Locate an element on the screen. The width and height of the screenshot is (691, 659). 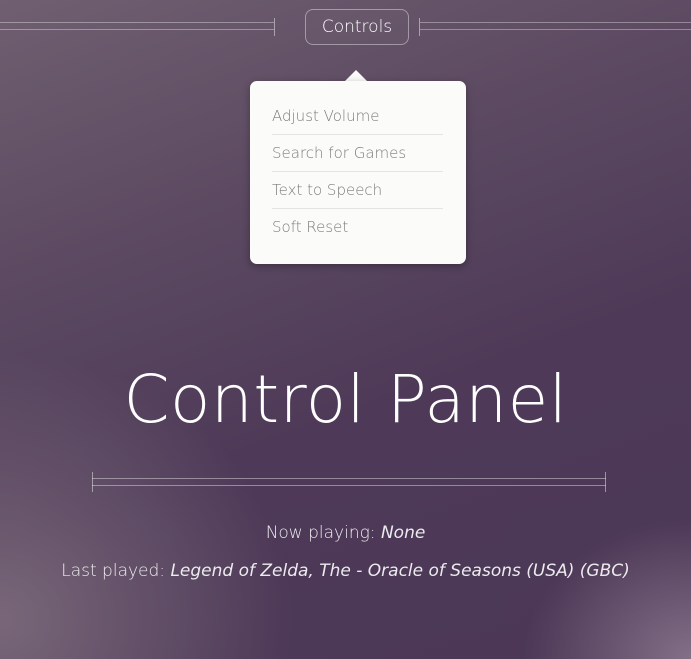
controls-button: Controls is located at coordinates (357, 27).